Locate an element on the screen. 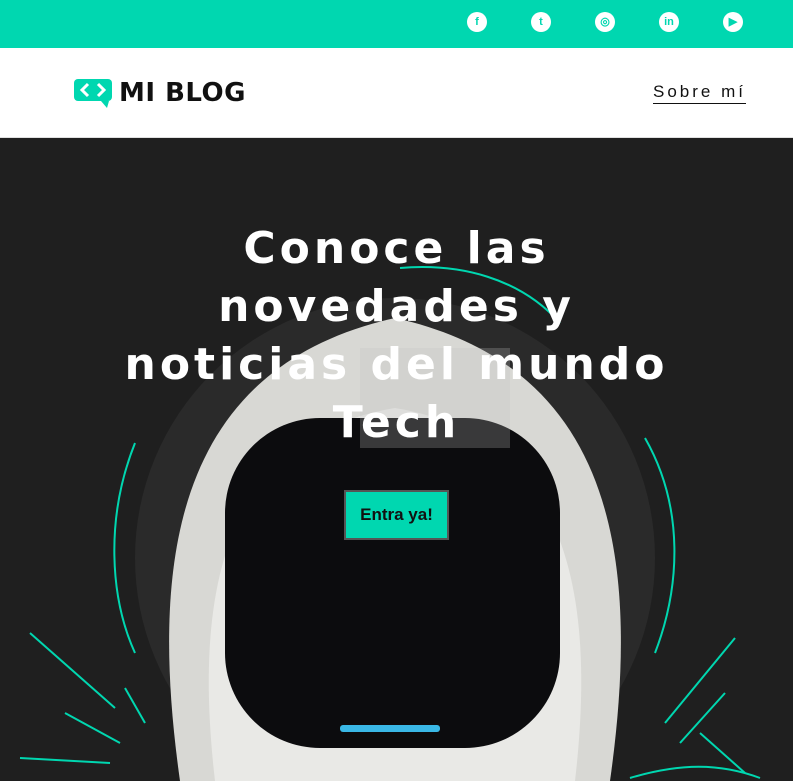  site-header: MI BLOG Sobre mí is located at coordinates (396, 93).